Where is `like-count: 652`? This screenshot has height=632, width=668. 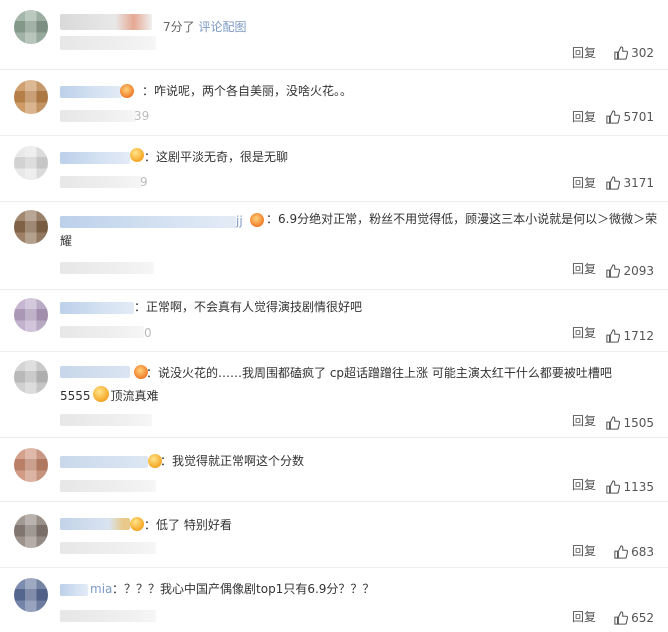 like-count: 652 is located at coordinates (642, 618).